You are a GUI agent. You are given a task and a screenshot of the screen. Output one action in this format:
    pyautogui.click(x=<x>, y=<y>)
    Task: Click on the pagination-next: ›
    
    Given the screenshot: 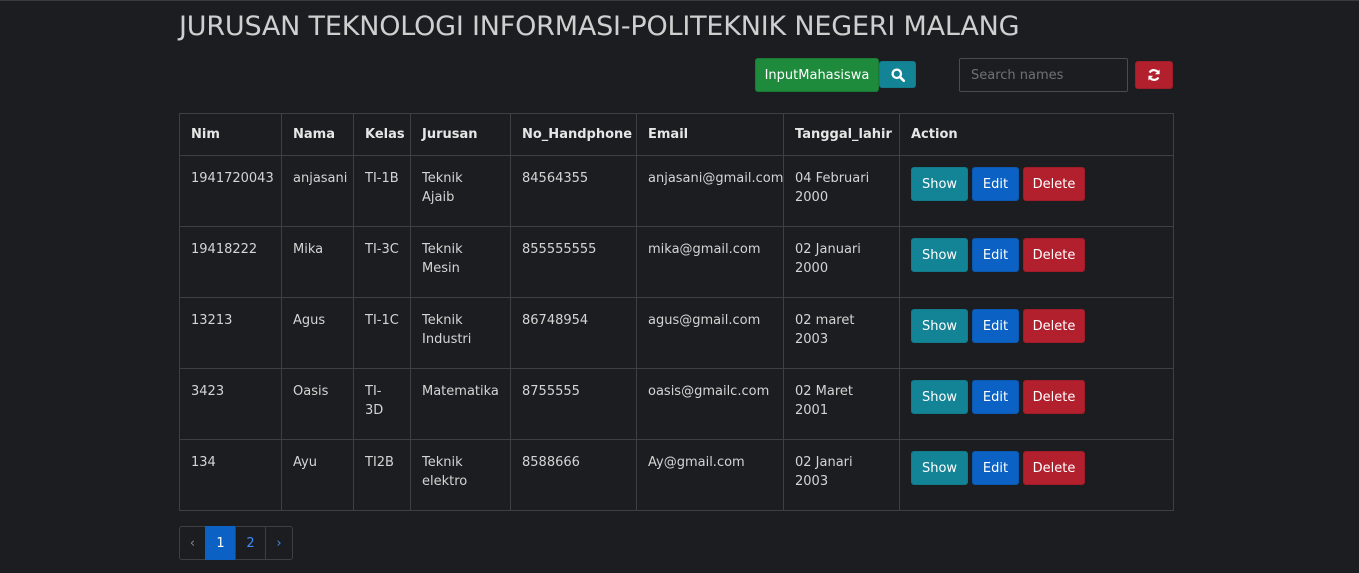 What is the action you would take?
    pyautogui.click(x=279, y=543)
    